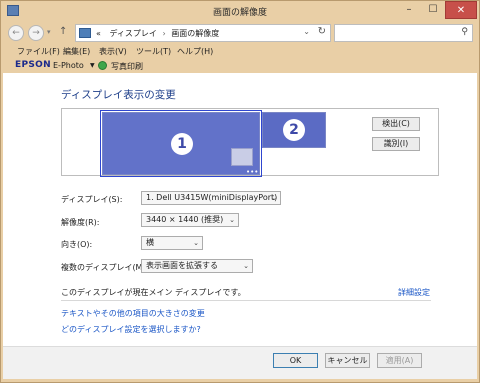  Describe the element at coordinates (105, 267) in the screenshot. I see `multiple-displays-label: 複数のディスプレイ(M):` at that location.